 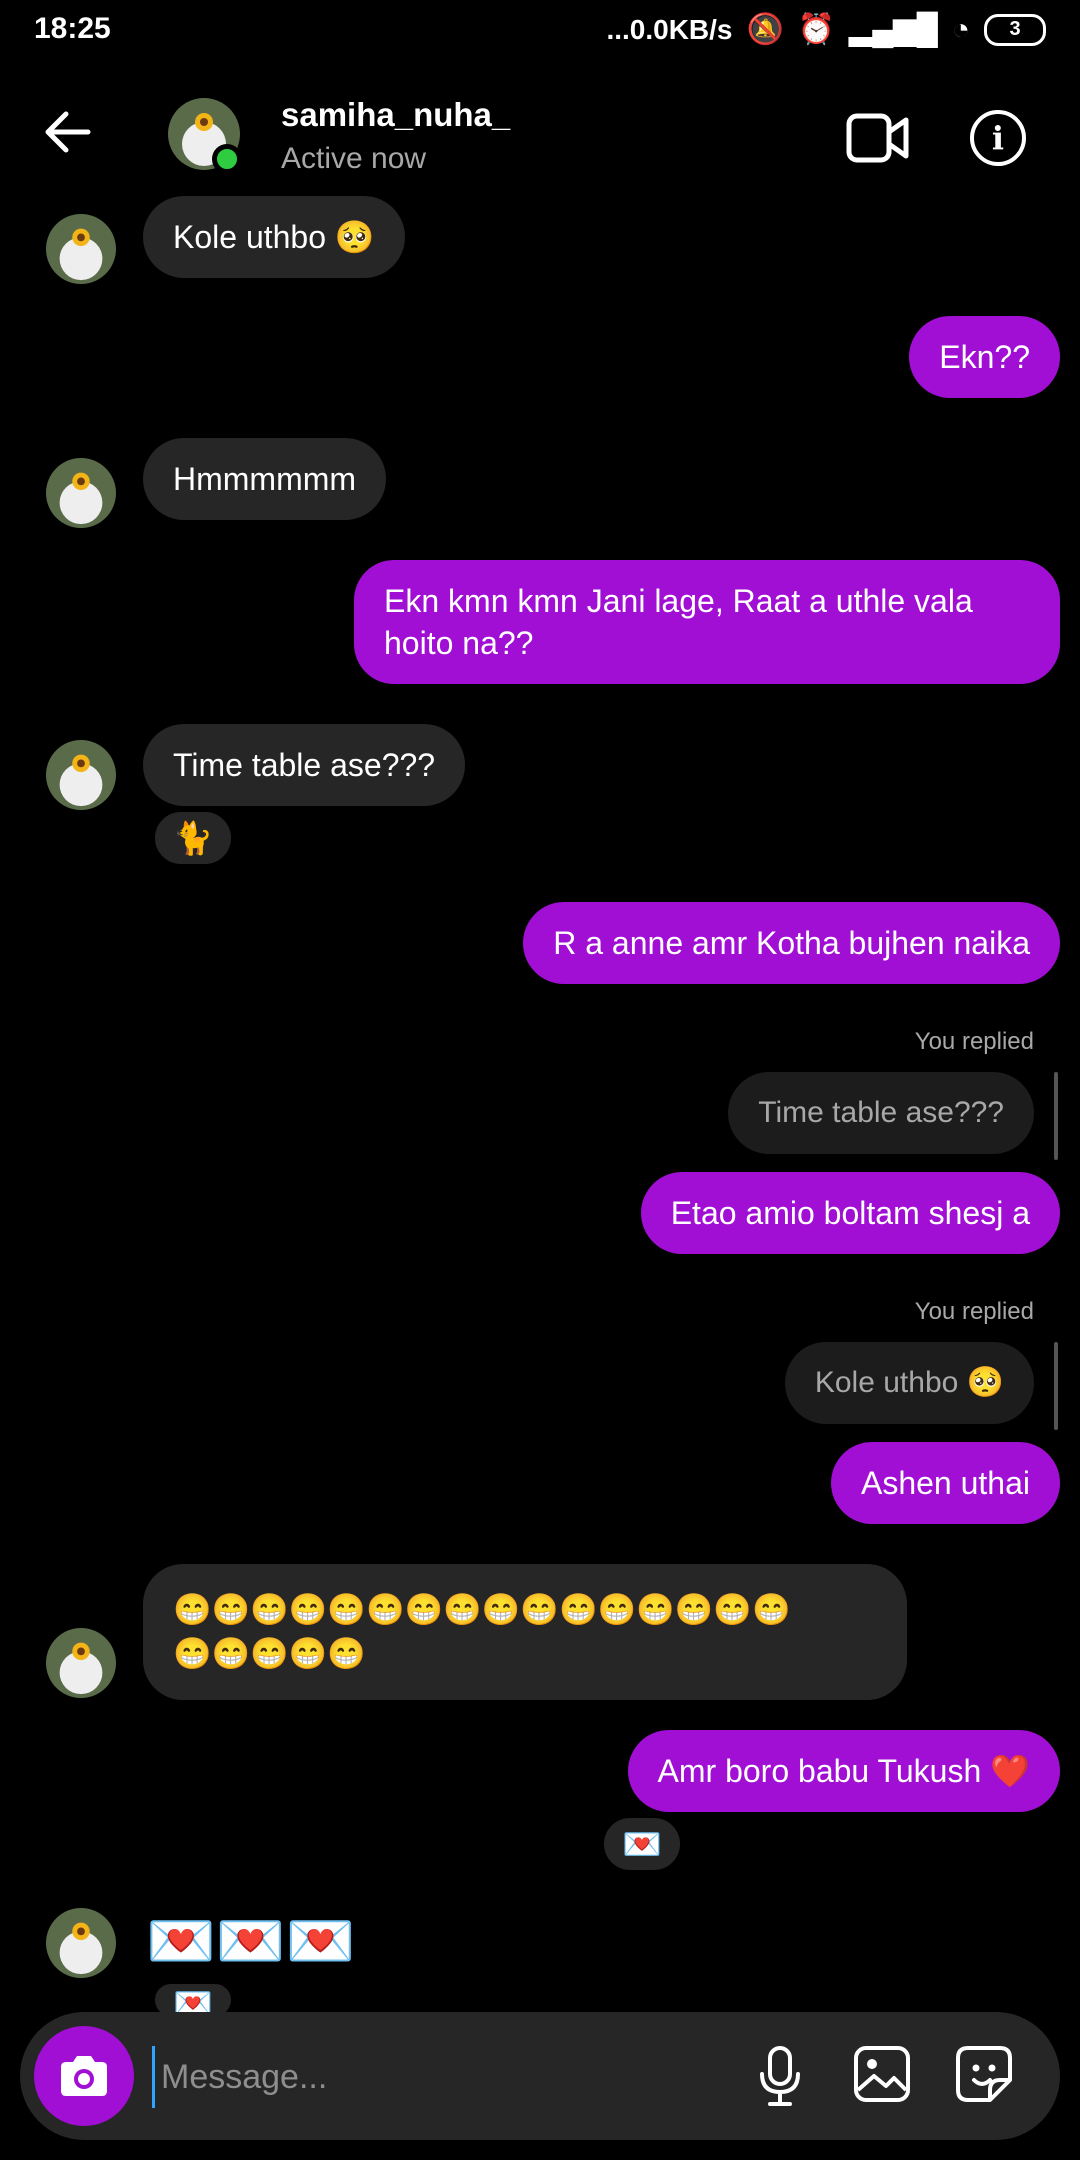 I want to click on info-icon: i, so click(x=998, y=138).